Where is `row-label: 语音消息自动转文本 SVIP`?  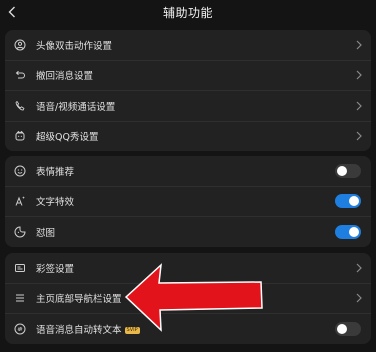 row-label: 语音消息自动转文本 SVIP is located at coordinates (88, 330).